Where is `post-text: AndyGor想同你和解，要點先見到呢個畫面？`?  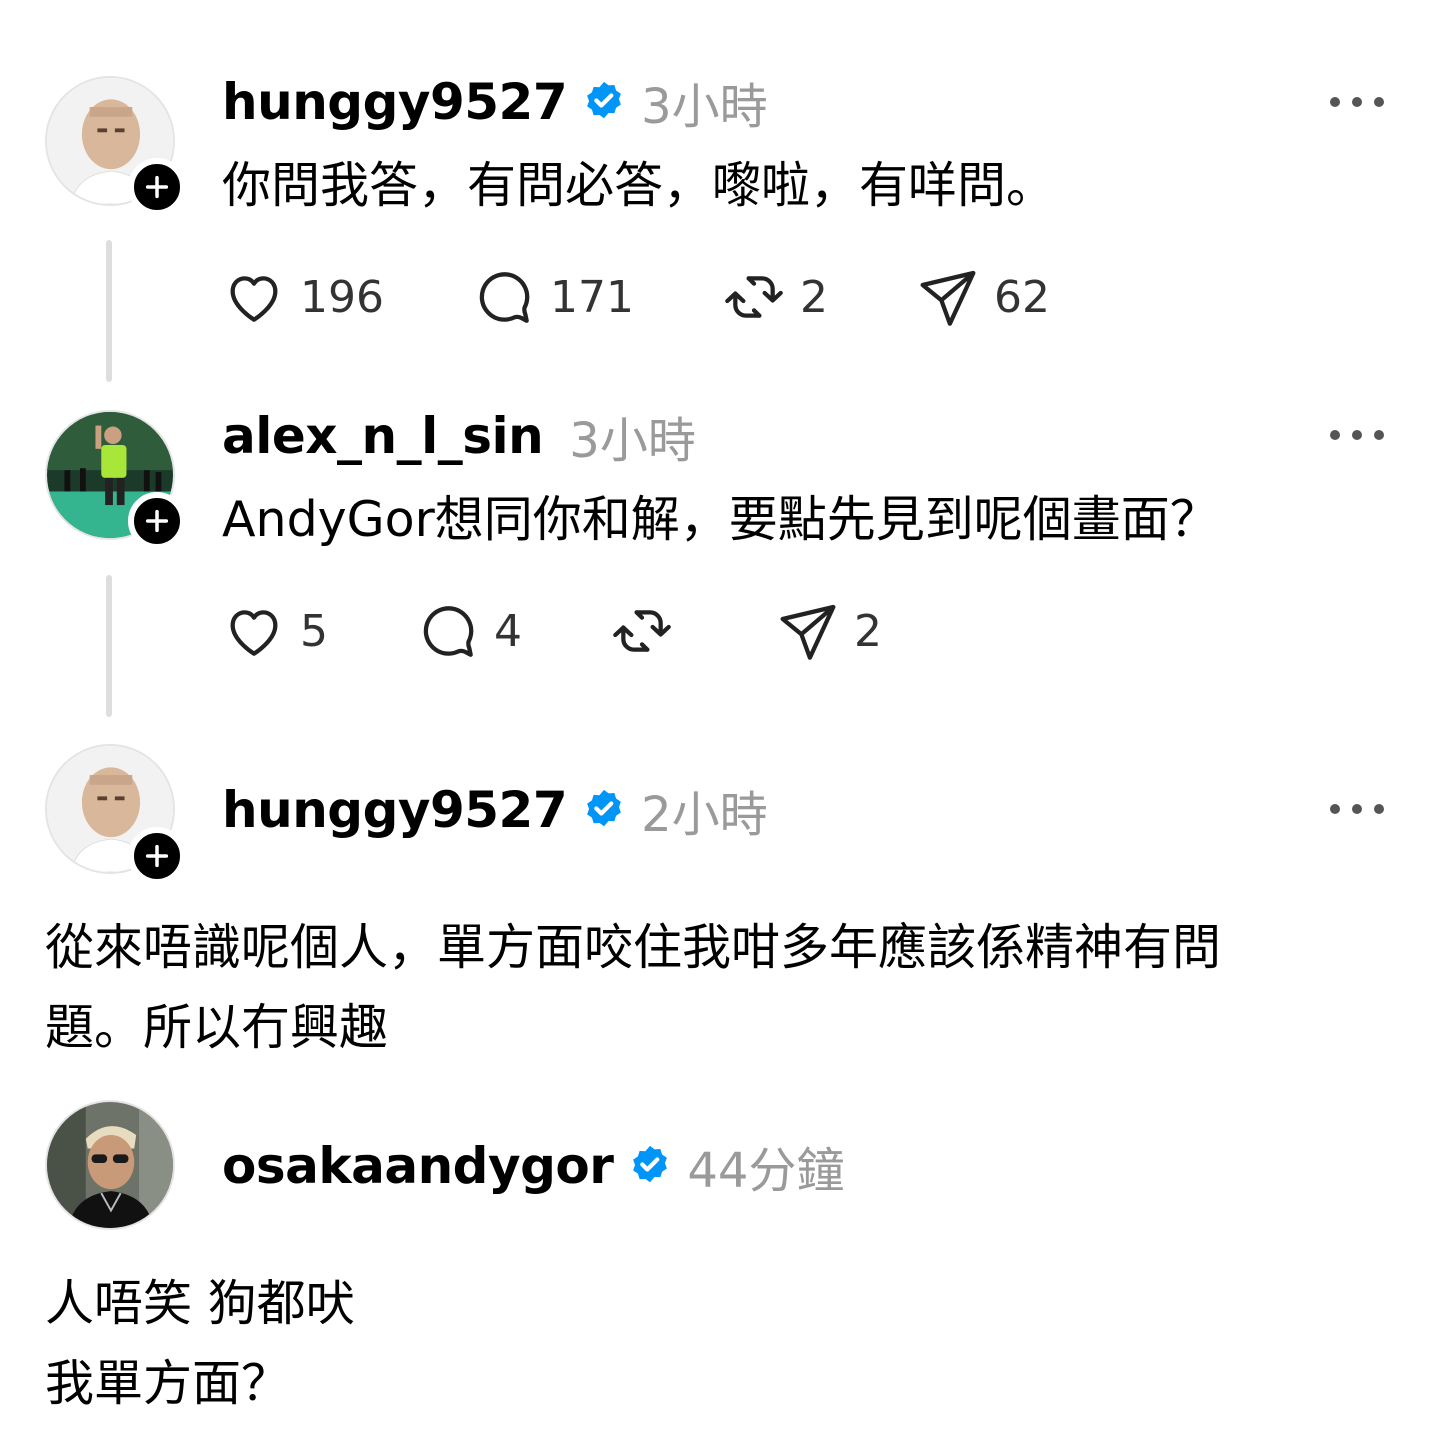
post-text: AndyGor想同你和解，要點先見到呢個畫面？ is located at coordinates (720, 520).